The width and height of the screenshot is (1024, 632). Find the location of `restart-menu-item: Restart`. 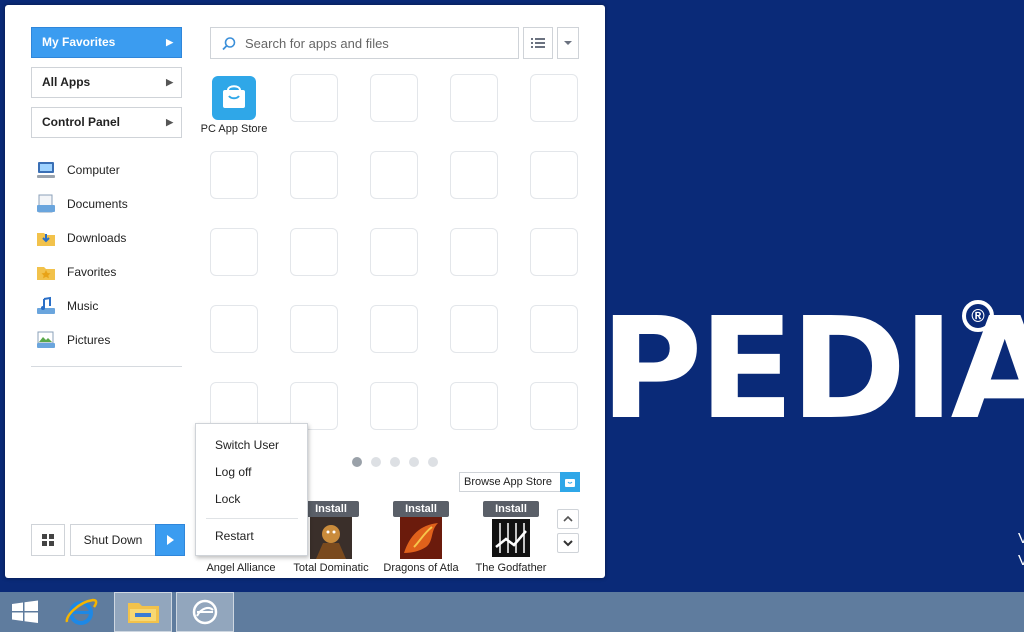

restart-menu-item: Restart is located at coordinates (234, 536).